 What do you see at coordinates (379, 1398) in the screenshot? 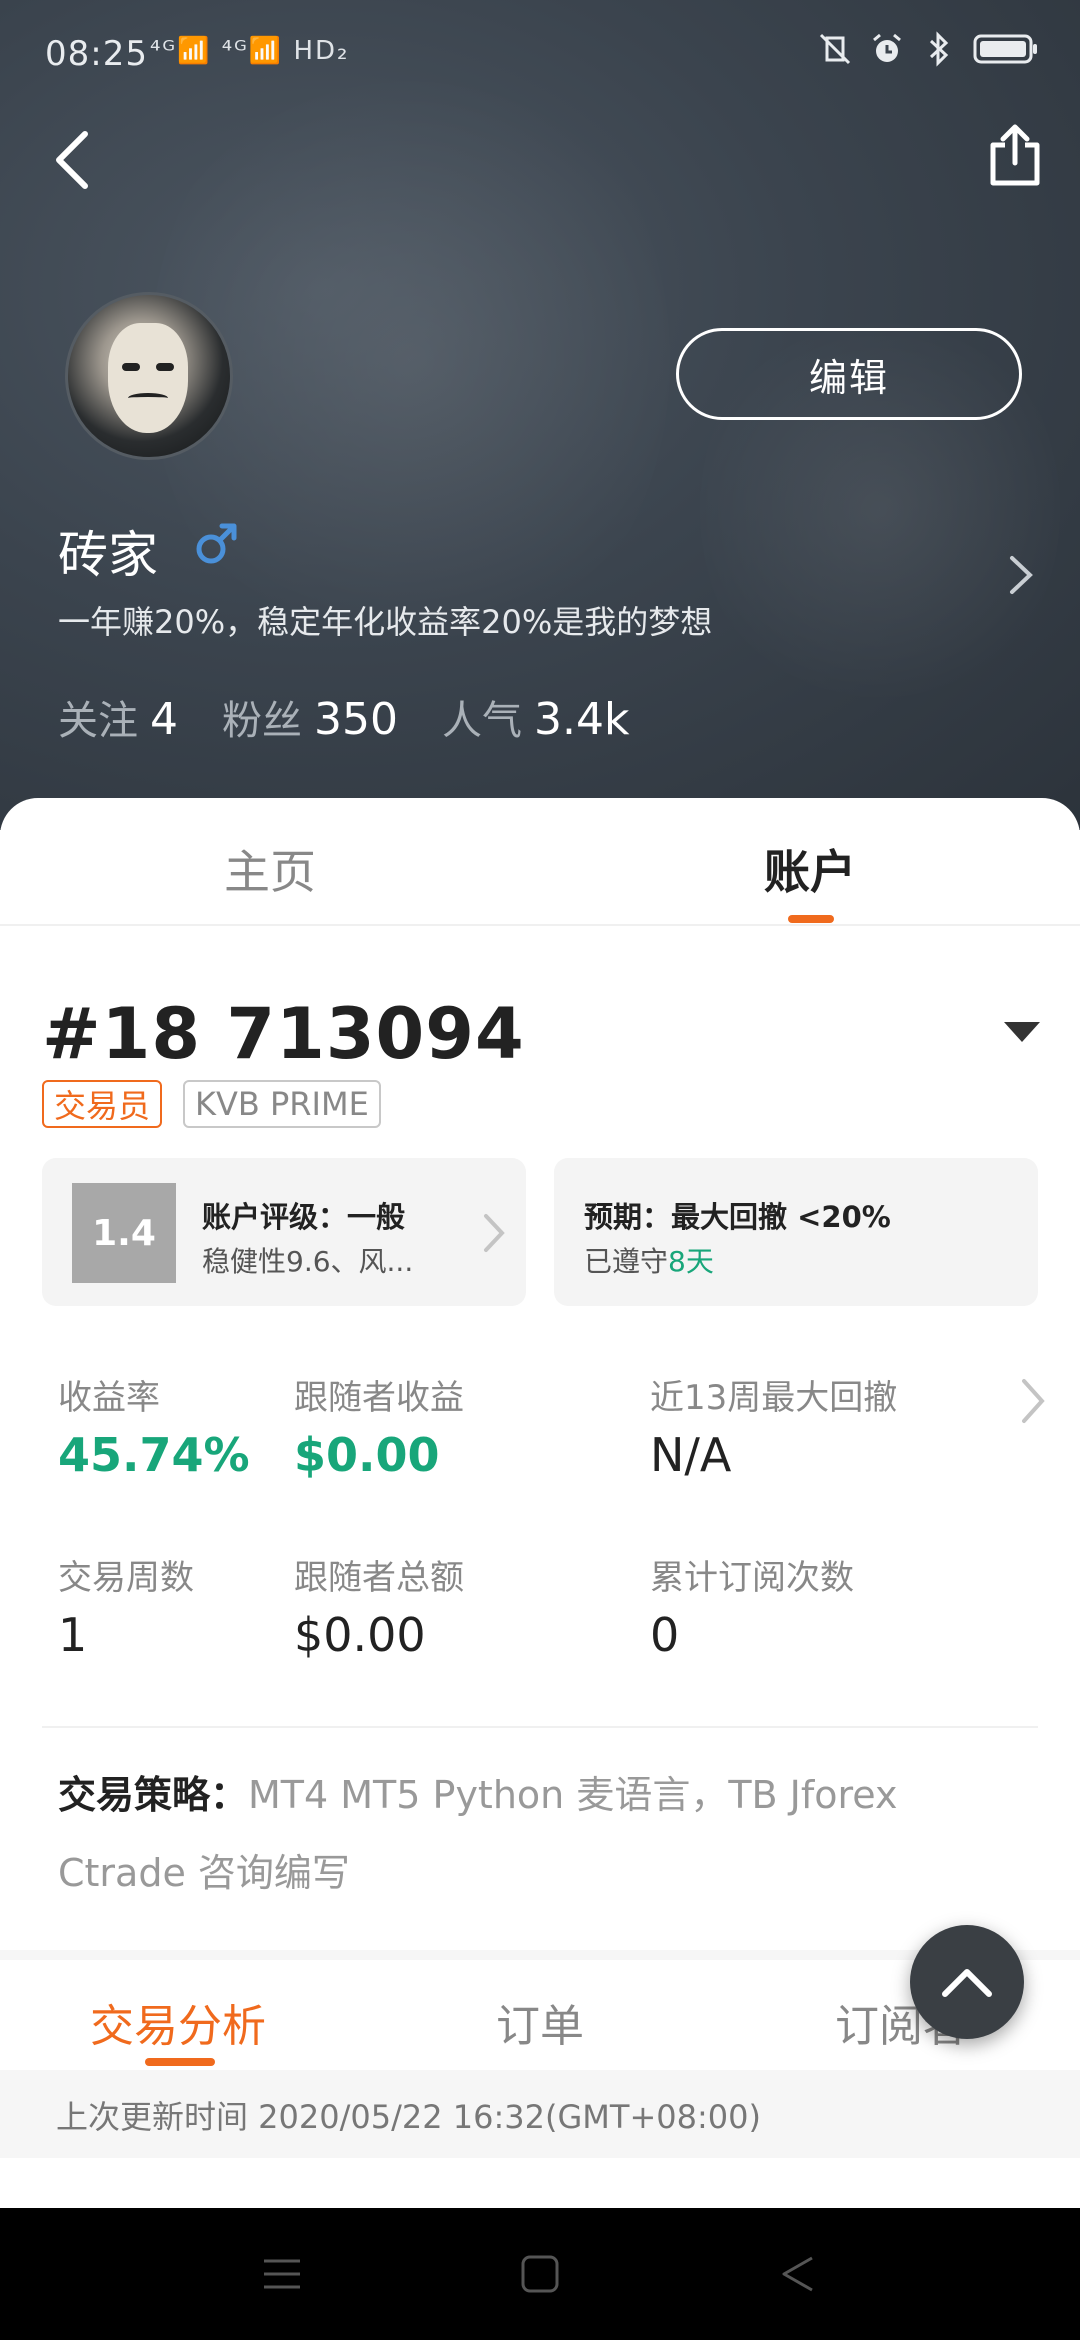
I see `metric-follower-profit-label: 跟随者收益` at bounding box center [379, 1398].